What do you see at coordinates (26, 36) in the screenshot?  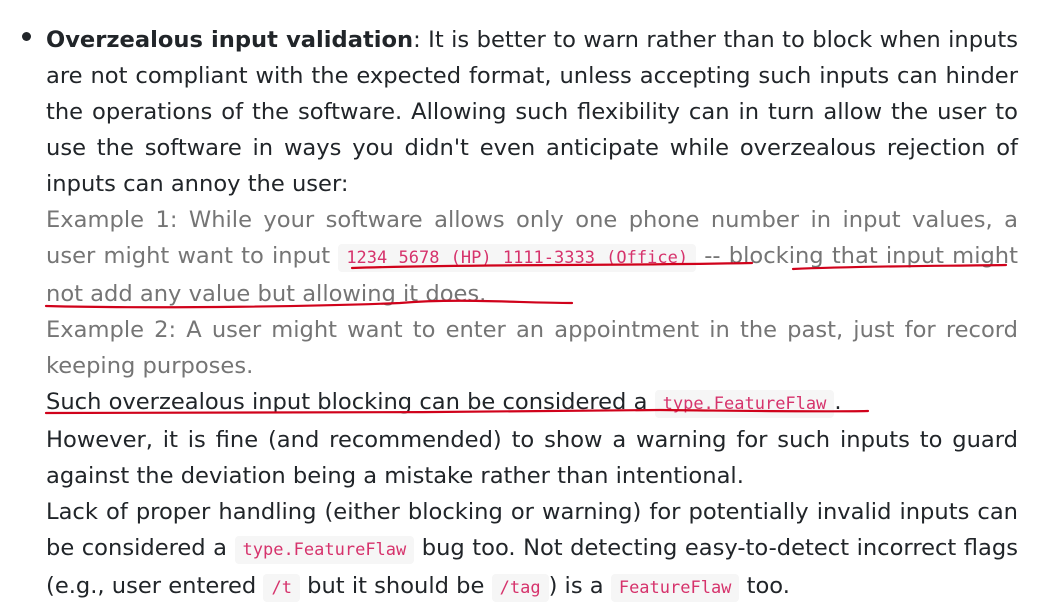 I see `list-bullet` at bounding box center [26, 36].